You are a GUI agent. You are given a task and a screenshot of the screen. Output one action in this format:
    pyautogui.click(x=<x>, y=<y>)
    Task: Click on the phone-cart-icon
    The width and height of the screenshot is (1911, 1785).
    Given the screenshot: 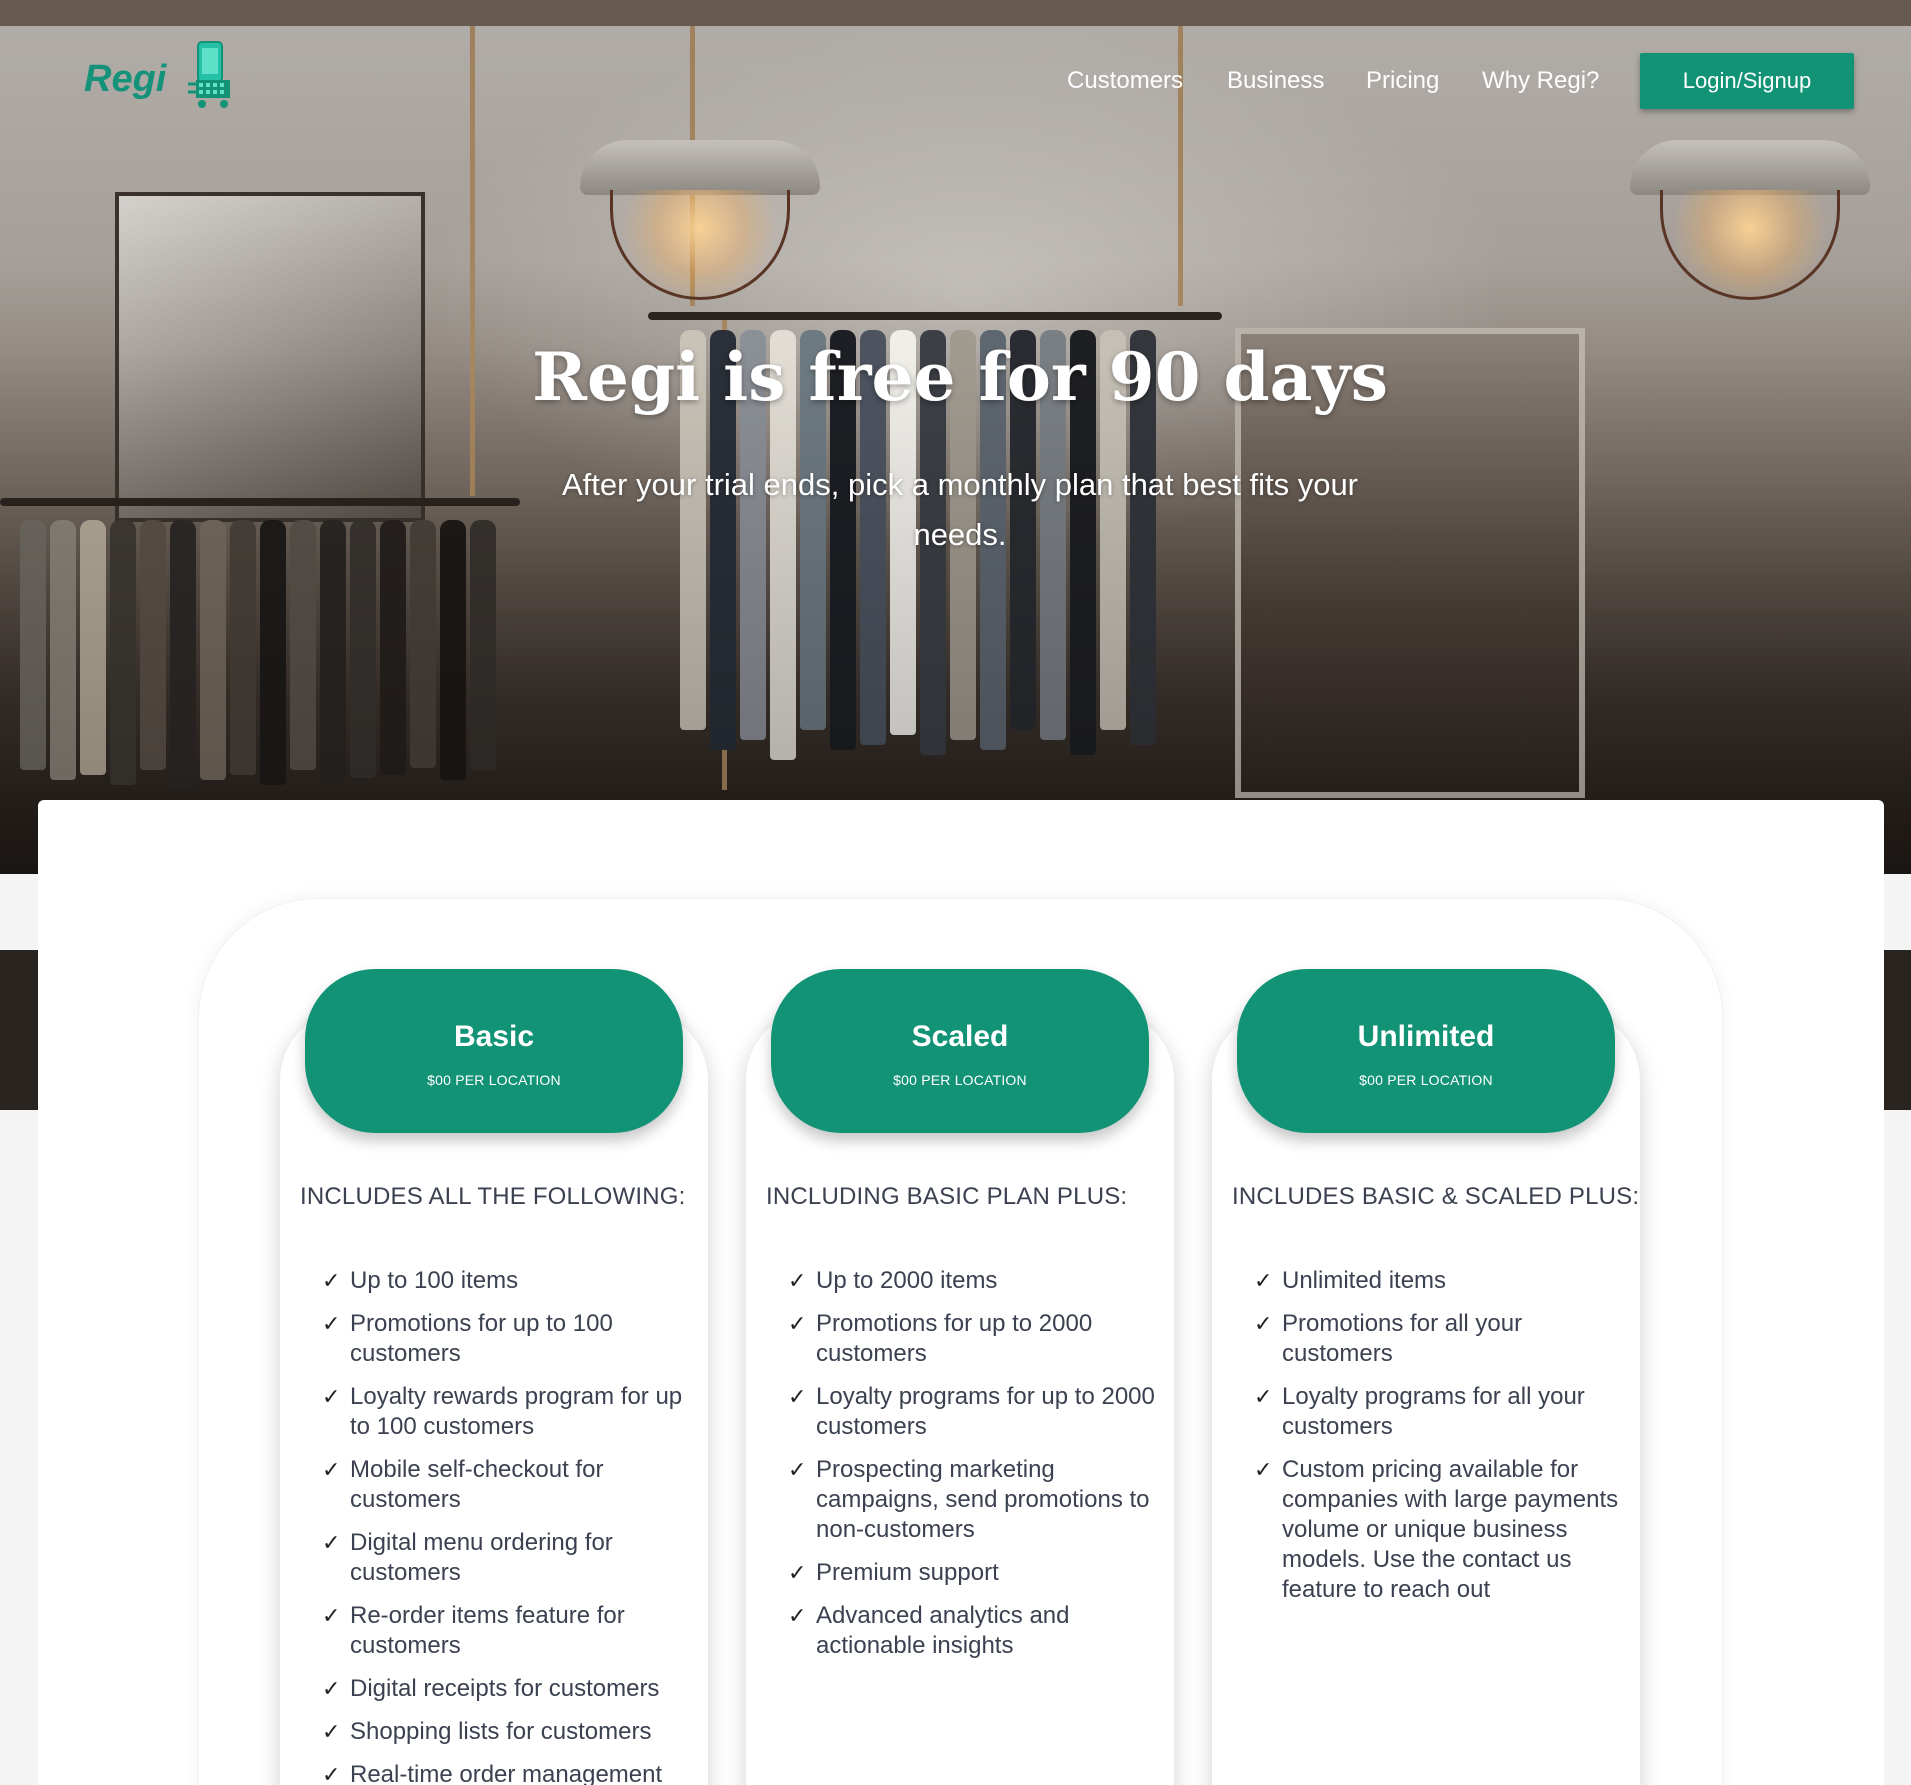 What is the action you would take?
    pyautogui.click(x=209, y=74)
    